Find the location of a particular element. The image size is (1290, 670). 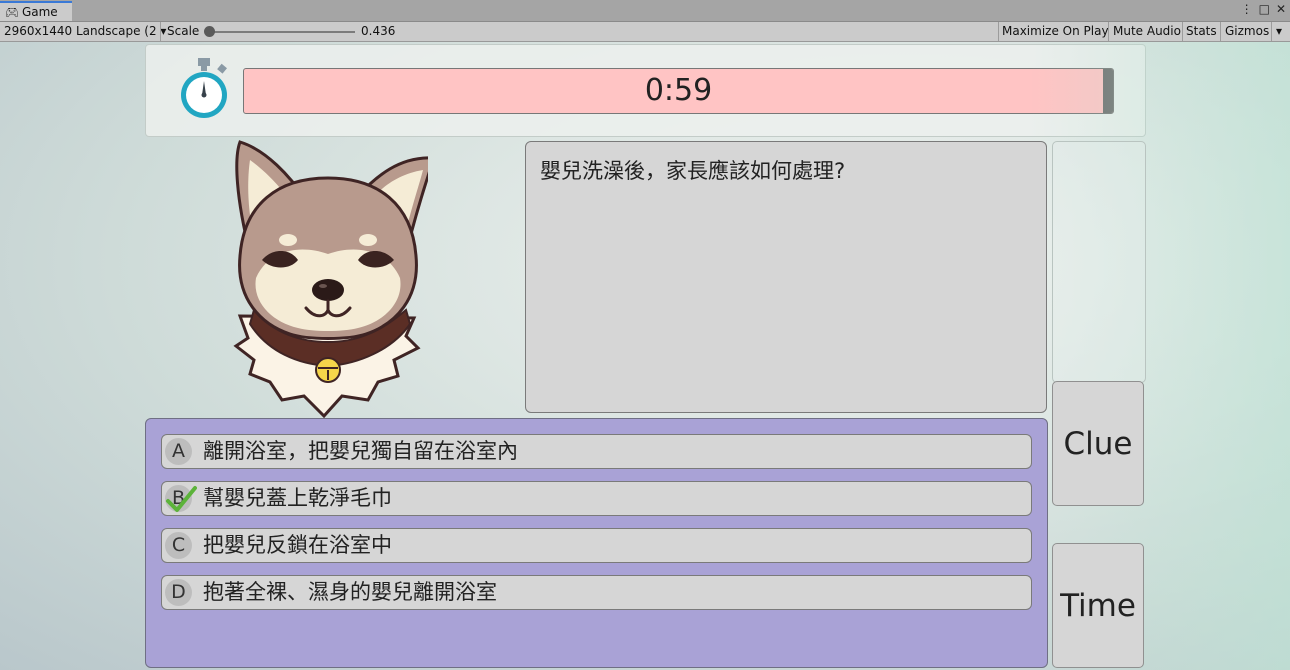

scale-value: 0.436 is located at coordinates (378, 31).